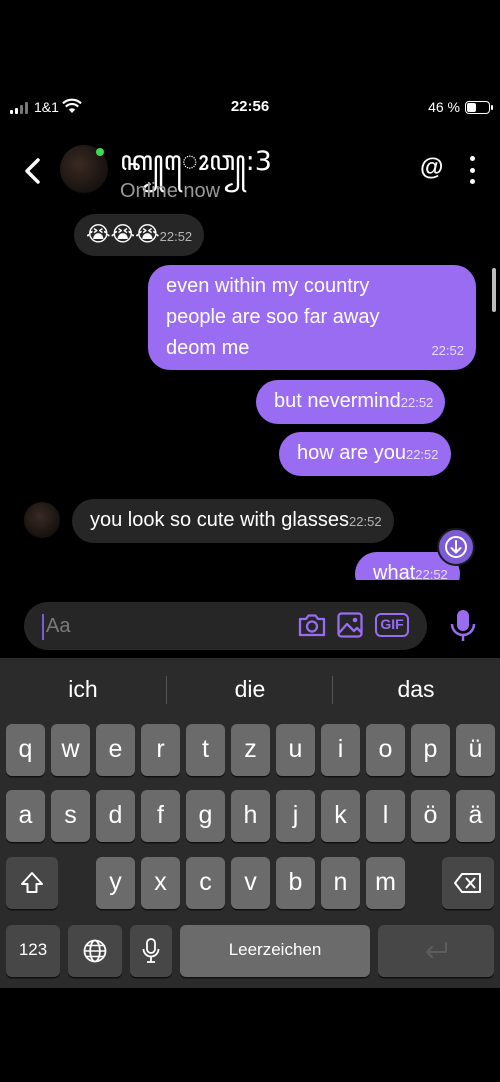 This screenshot has width=500, height=1082. What do you see at coordinates (250, 106) in the screenshot?
I see `clock: 22:56` at bounding box center [250, 106].